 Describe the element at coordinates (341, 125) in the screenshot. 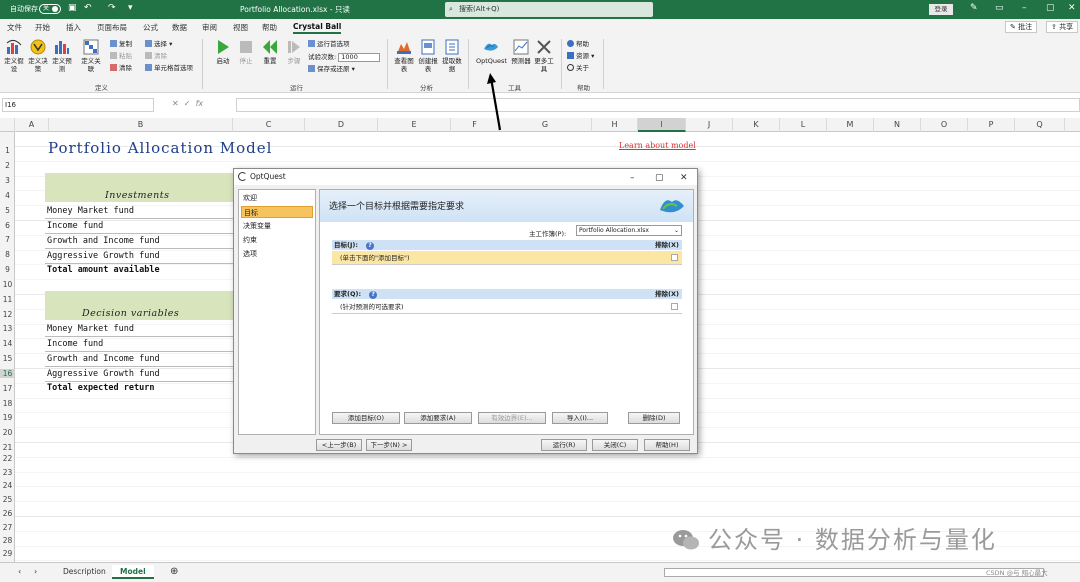

I see `col-header: D` at that location.